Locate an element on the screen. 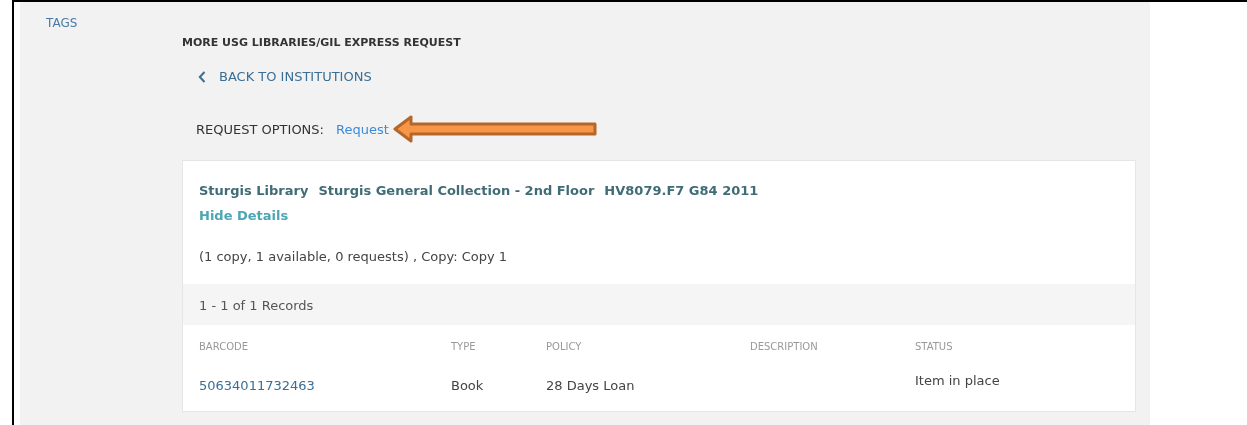  column-header: STATUS is located at coordinates (934, 346).